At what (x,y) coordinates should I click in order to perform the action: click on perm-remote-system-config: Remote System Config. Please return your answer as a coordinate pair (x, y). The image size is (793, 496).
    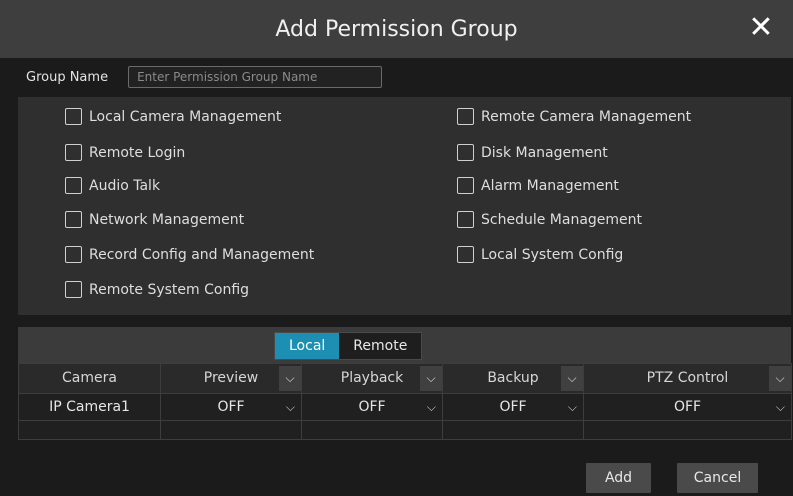
    Looking at the image, I should click on (157, 289).